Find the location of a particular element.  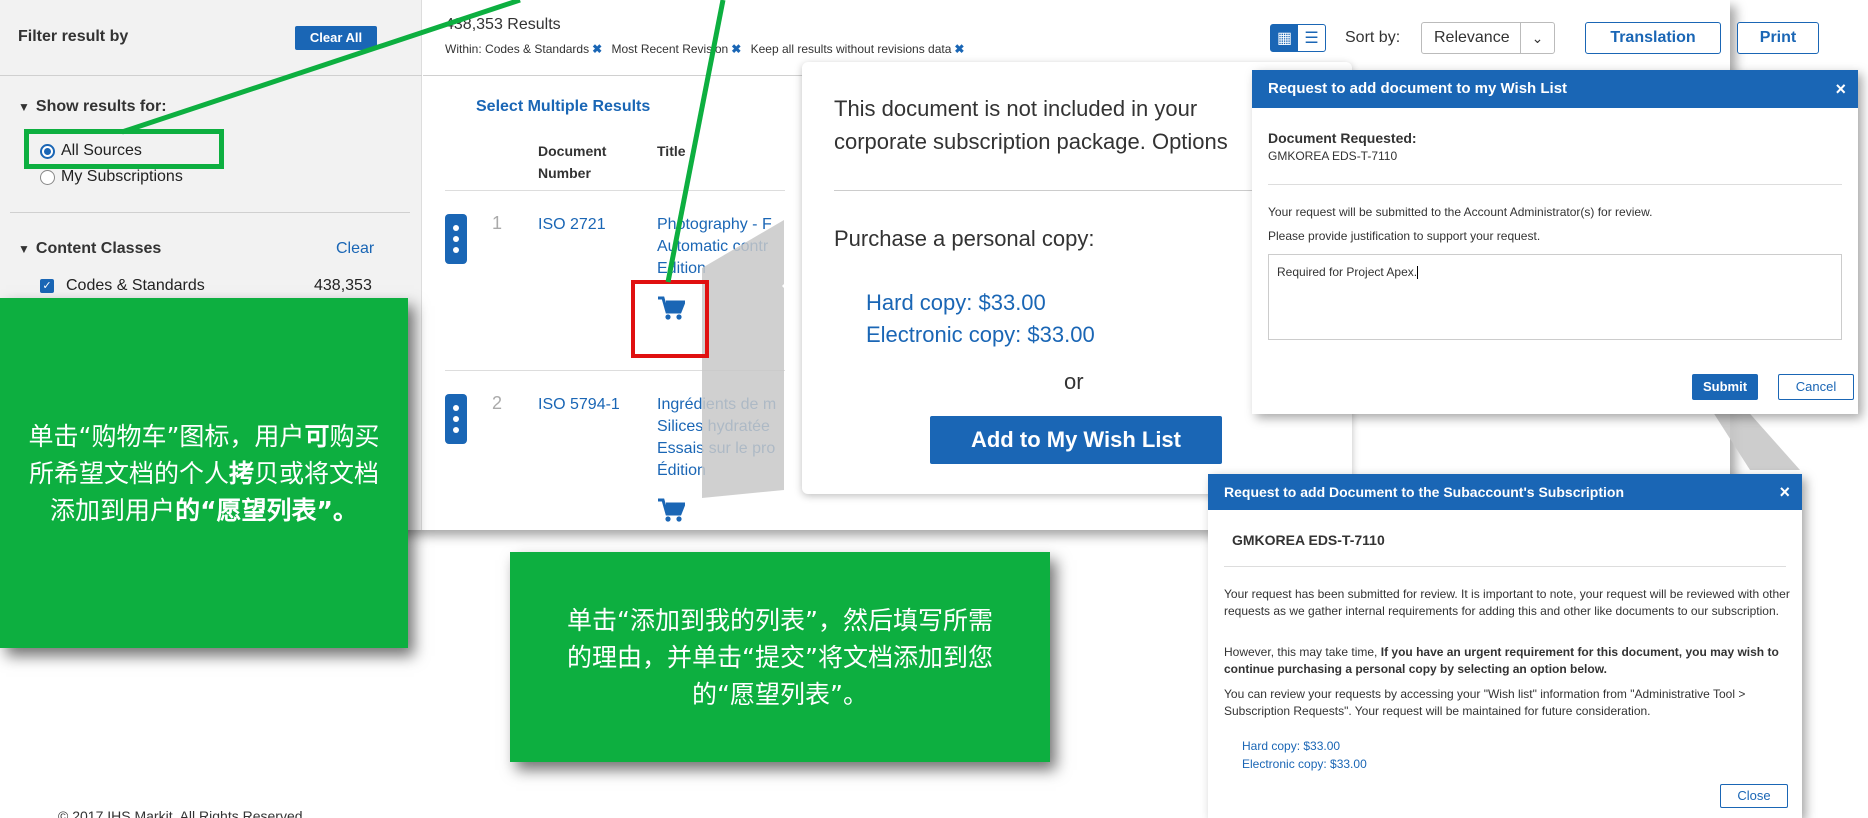

doc-requested-id: GMKOREA EDS-T-7110 is located at coordinates (1333, 156).